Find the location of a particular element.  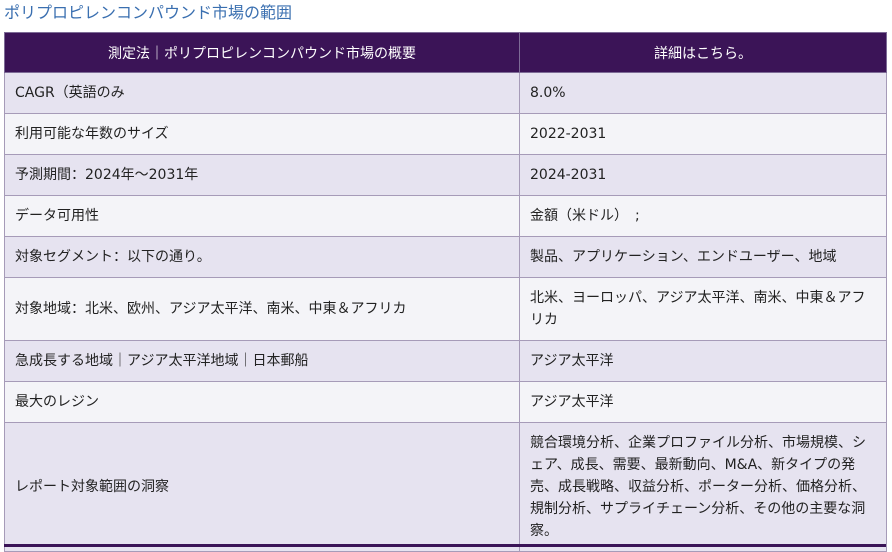

row-label: データ可用性 is located at coordinates (262, 216).